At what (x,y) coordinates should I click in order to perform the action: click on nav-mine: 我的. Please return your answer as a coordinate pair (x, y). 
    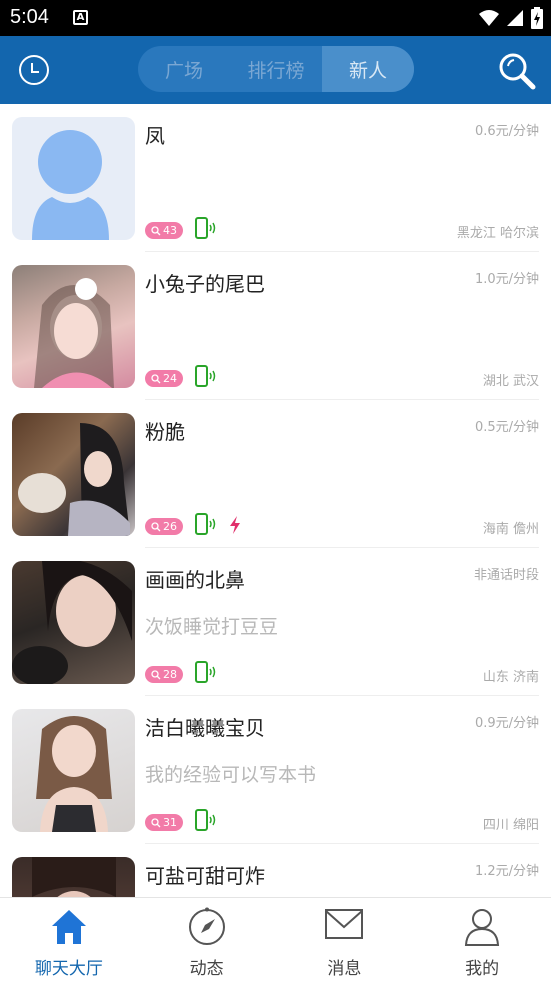
    Looking at the image, I should click on (482, 939).